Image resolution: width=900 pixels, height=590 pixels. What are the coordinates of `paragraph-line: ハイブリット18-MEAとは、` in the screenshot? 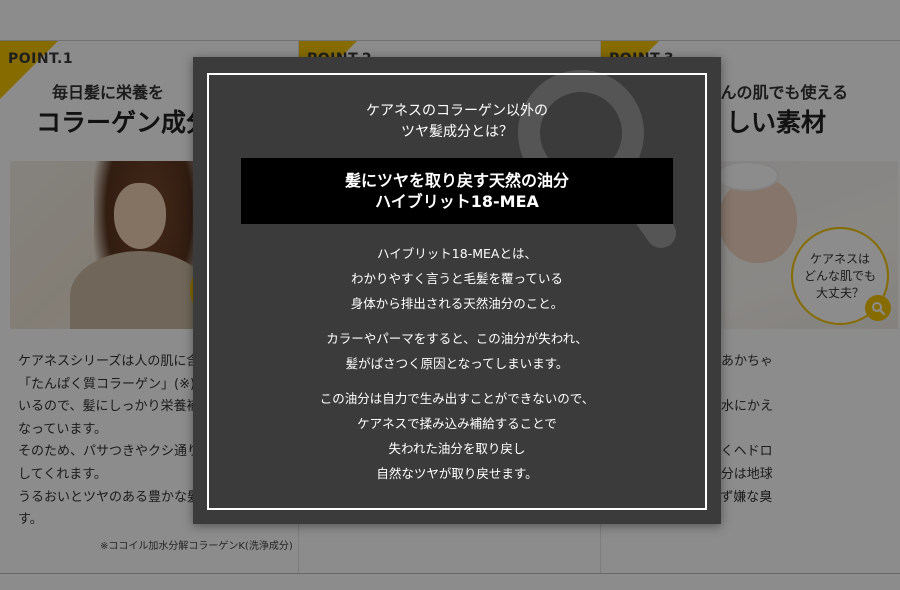 It's located at (457, 253).